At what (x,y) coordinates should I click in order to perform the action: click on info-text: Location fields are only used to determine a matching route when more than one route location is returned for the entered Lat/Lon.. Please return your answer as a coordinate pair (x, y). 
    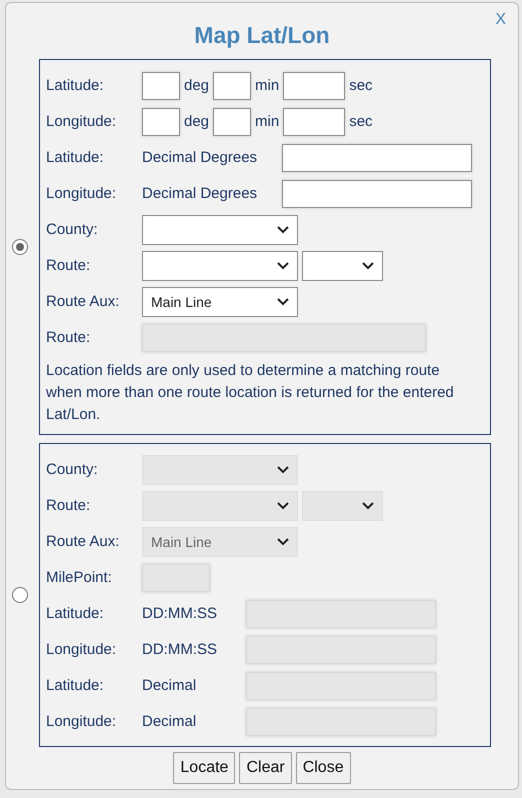
    Looking at the image, I should click on (250, 393).